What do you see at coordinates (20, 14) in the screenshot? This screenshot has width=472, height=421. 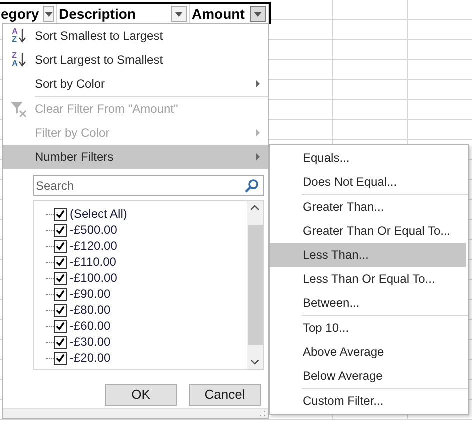 I see `column-header: egory` at bounding box center [20, 14].